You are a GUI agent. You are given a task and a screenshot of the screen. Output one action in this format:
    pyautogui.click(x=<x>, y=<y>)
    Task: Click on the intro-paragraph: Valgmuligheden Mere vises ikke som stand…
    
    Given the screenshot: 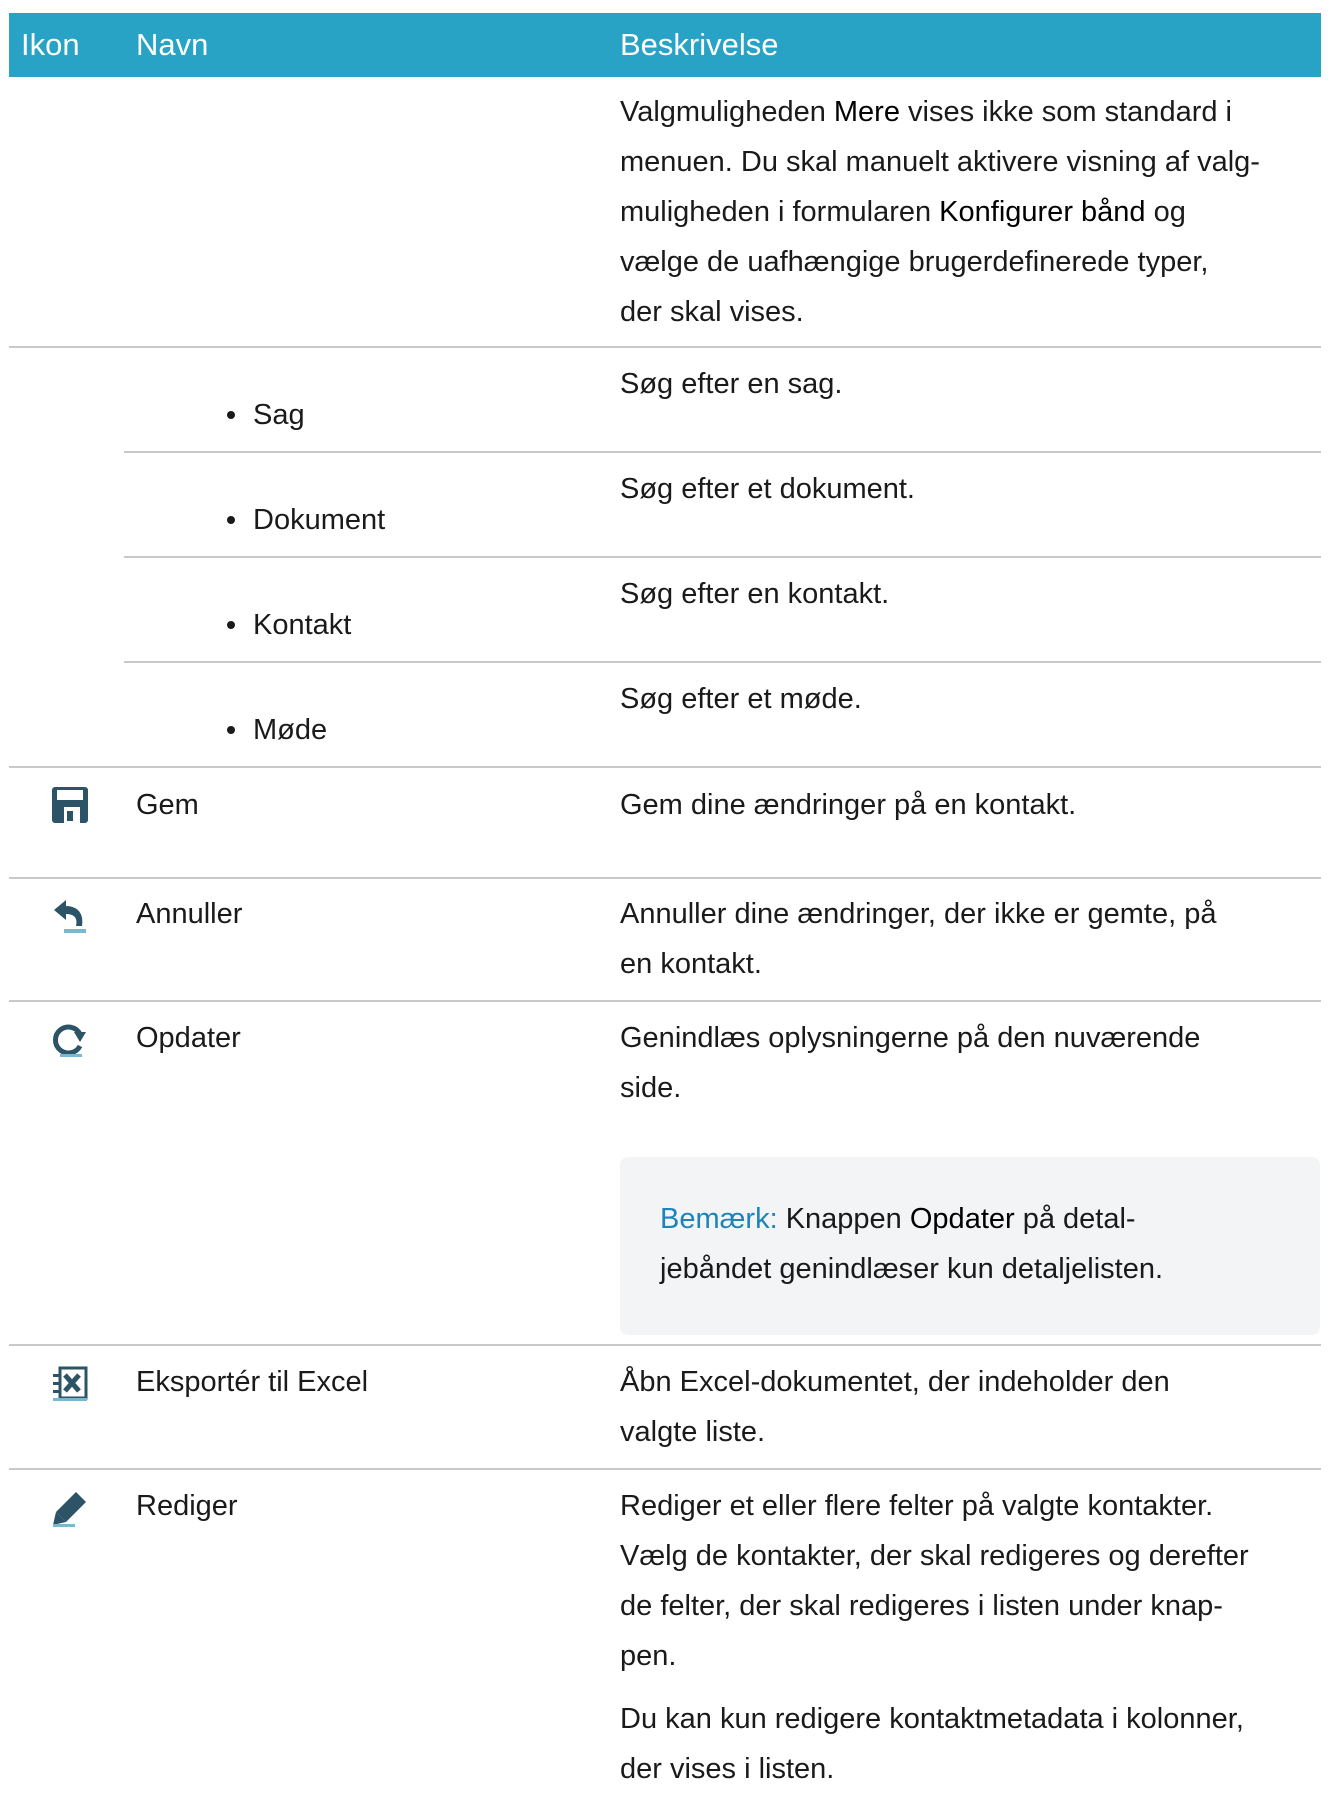 What is the action you would take?
    pyautogui.click(x=970, y=212)
    